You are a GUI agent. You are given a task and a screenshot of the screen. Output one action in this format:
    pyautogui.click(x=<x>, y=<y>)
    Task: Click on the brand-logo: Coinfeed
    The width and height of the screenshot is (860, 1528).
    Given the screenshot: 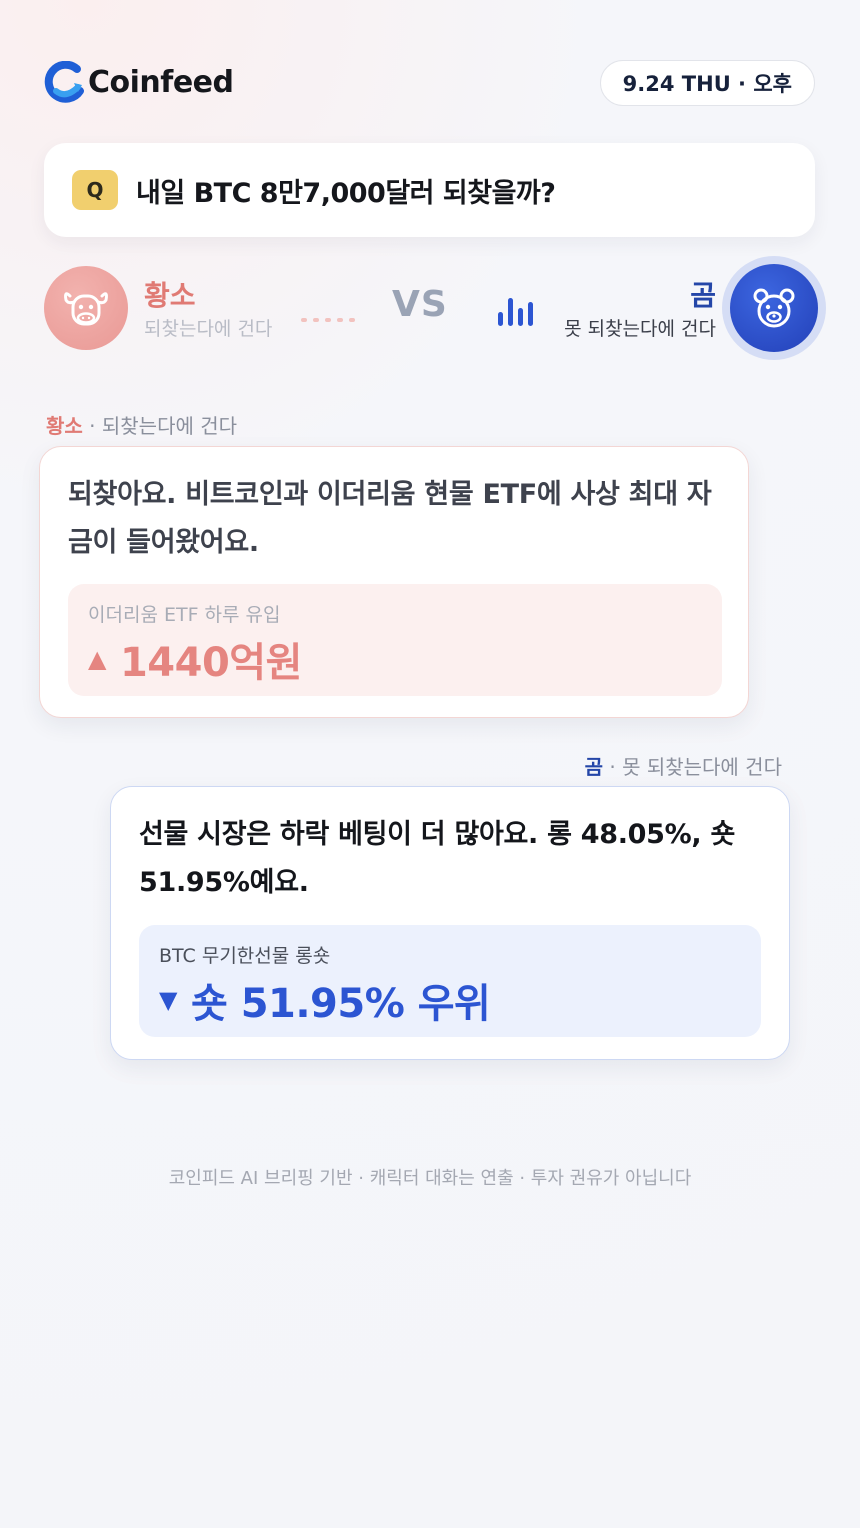 What is the action you would take?
    pyautogui.click(x=139, y=82)
    